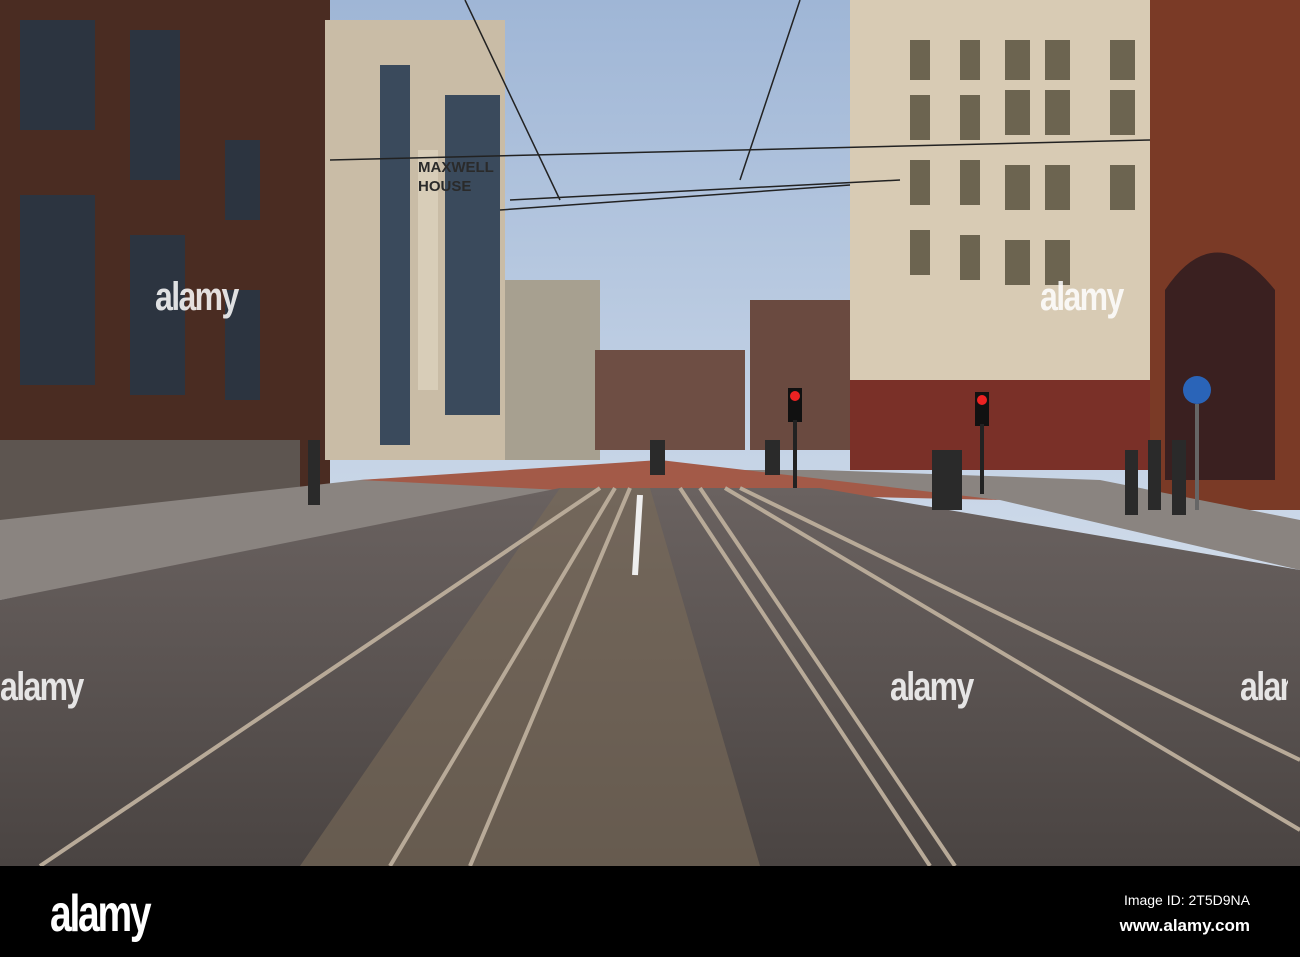 This screenshot has width=1300, height=957. I want to click on image-id: Image ID: 2T5D9NA, so click(1186, 900).